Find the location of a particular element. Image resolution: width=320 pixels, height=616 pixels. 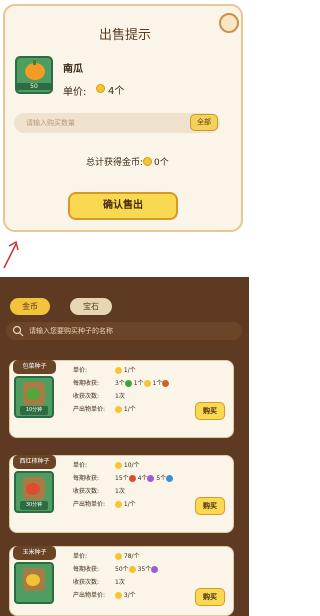

item-card: 50 is located at coordinates (34, 75).